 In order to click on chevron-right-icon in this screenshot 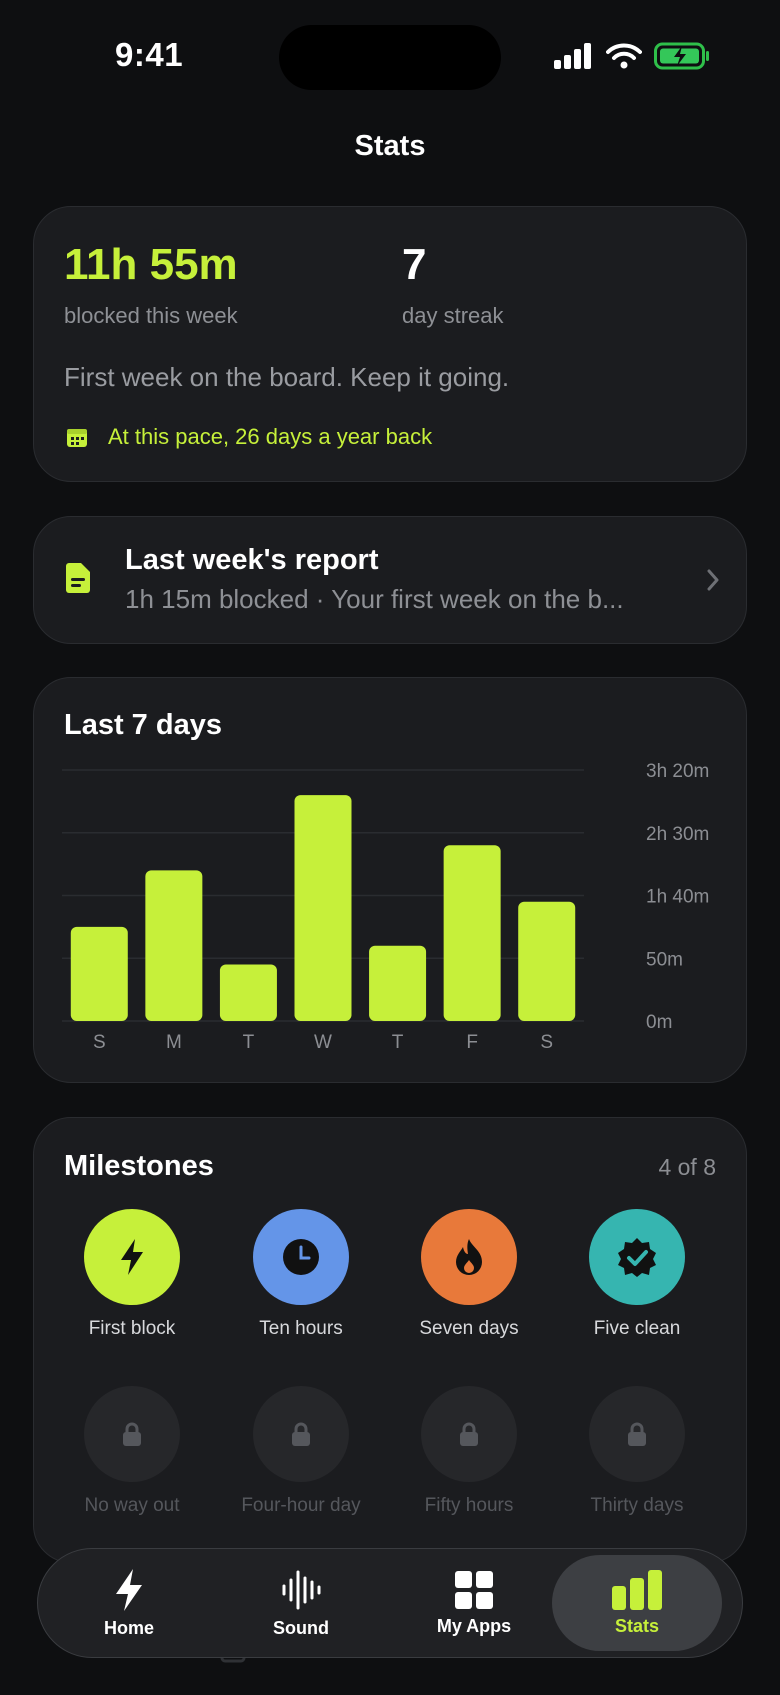, I will do `click(713, 580)`.